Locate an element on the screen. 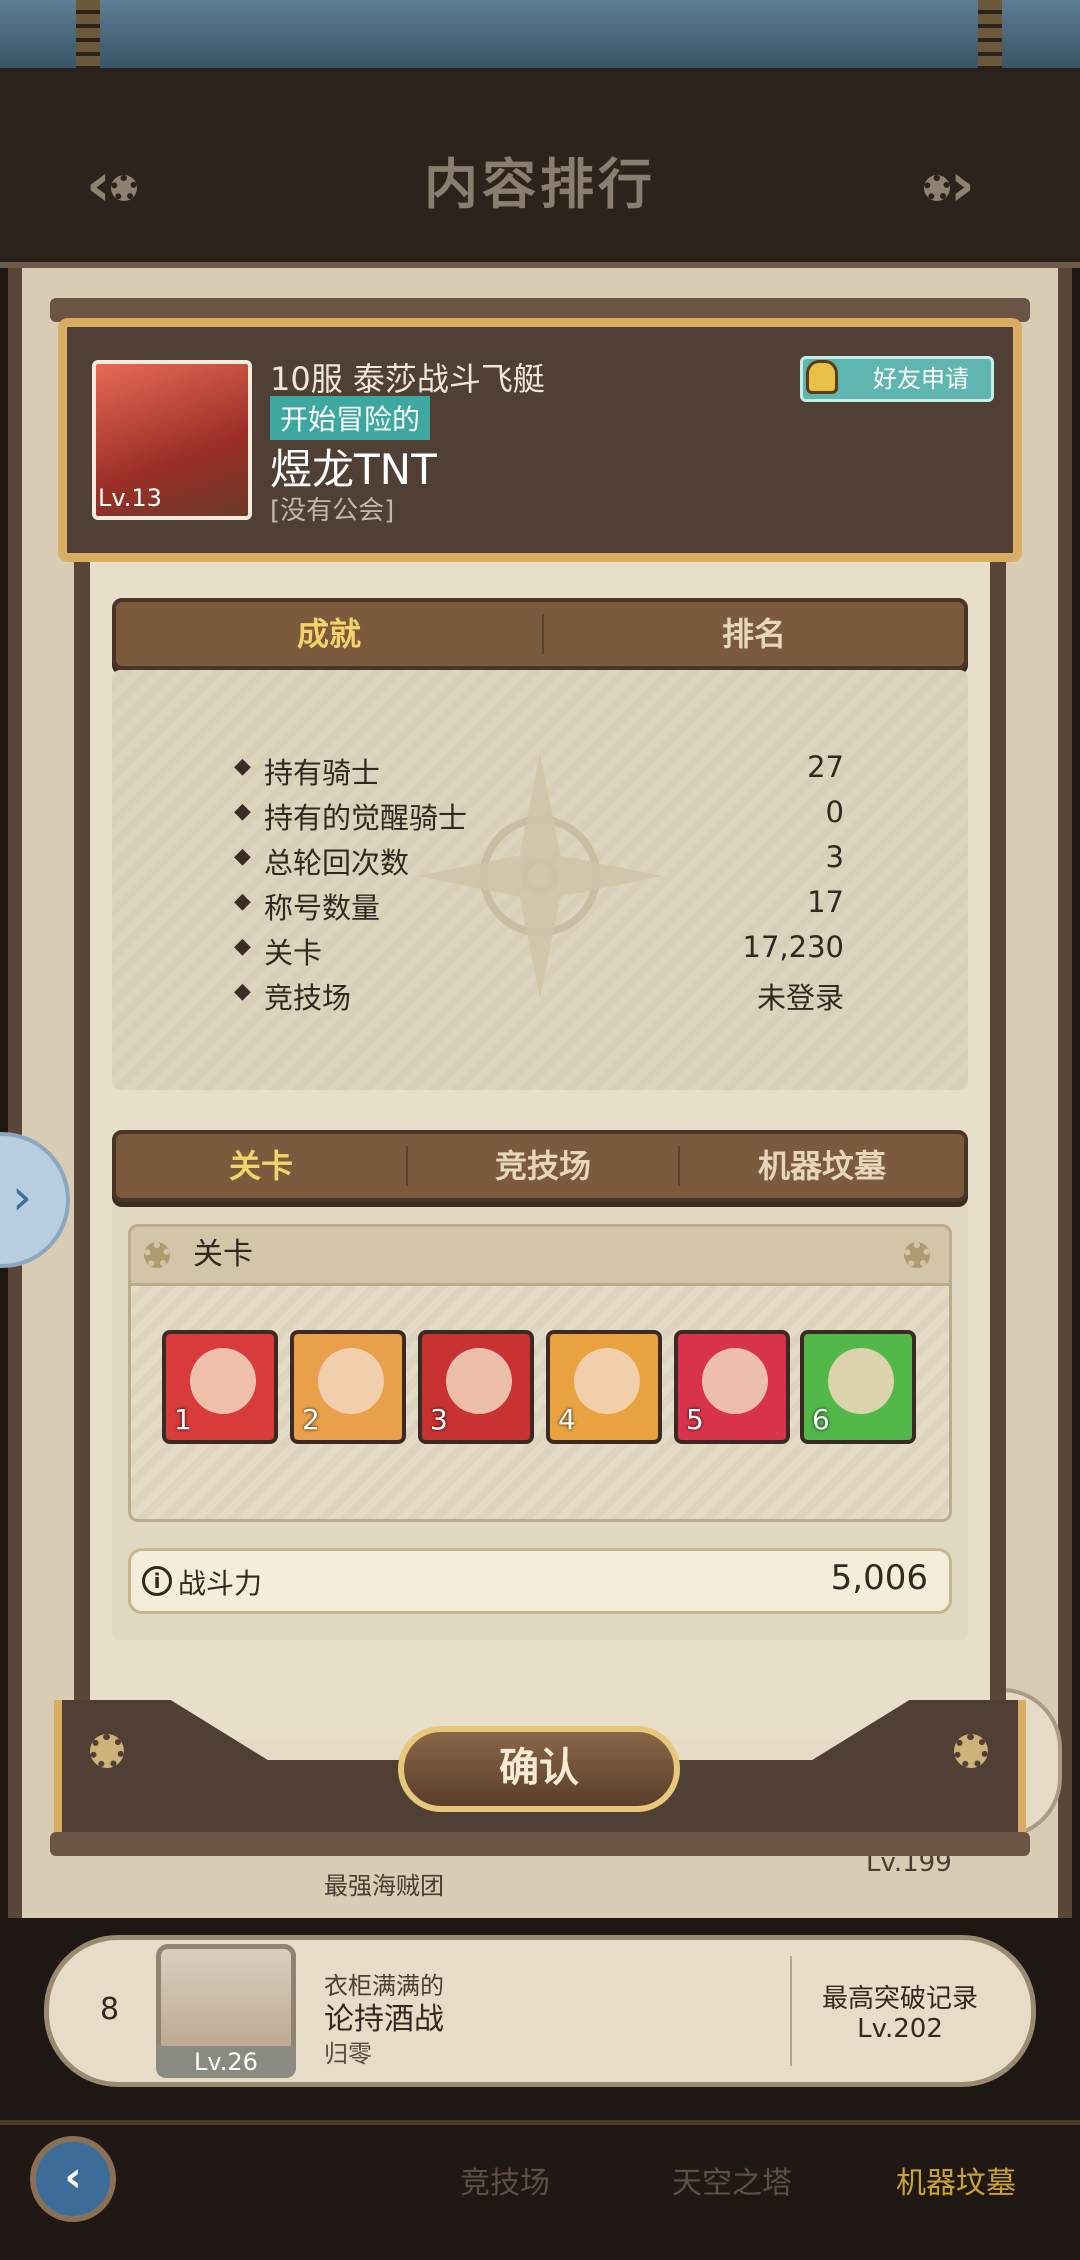  avatar-level: Lv.26 is located at coordinates (226, 2062).